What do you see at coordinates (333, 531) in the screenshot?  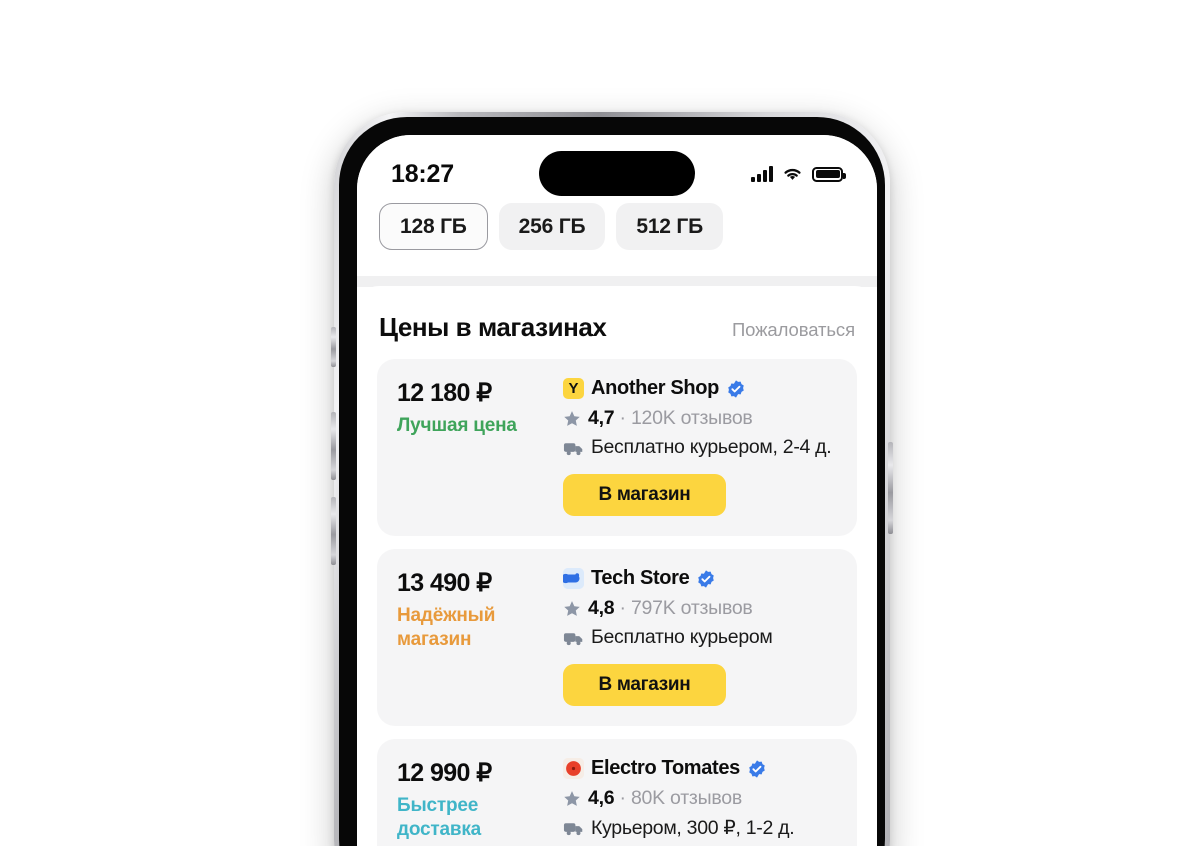 I see `volume-down-button` at bounding box center [333, 531].